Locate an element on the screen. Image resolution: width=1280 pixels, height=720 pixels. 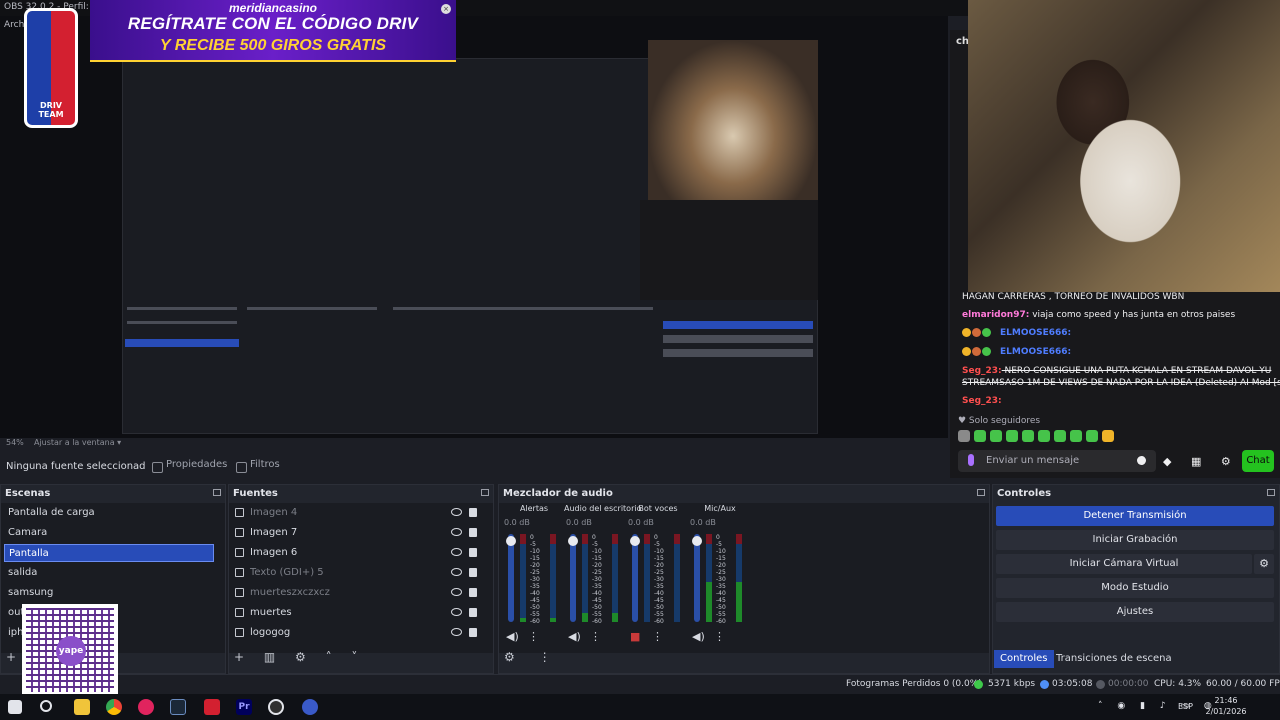
zoom-fit: Ajustar a la ventana is located at coordinates (74, 442).